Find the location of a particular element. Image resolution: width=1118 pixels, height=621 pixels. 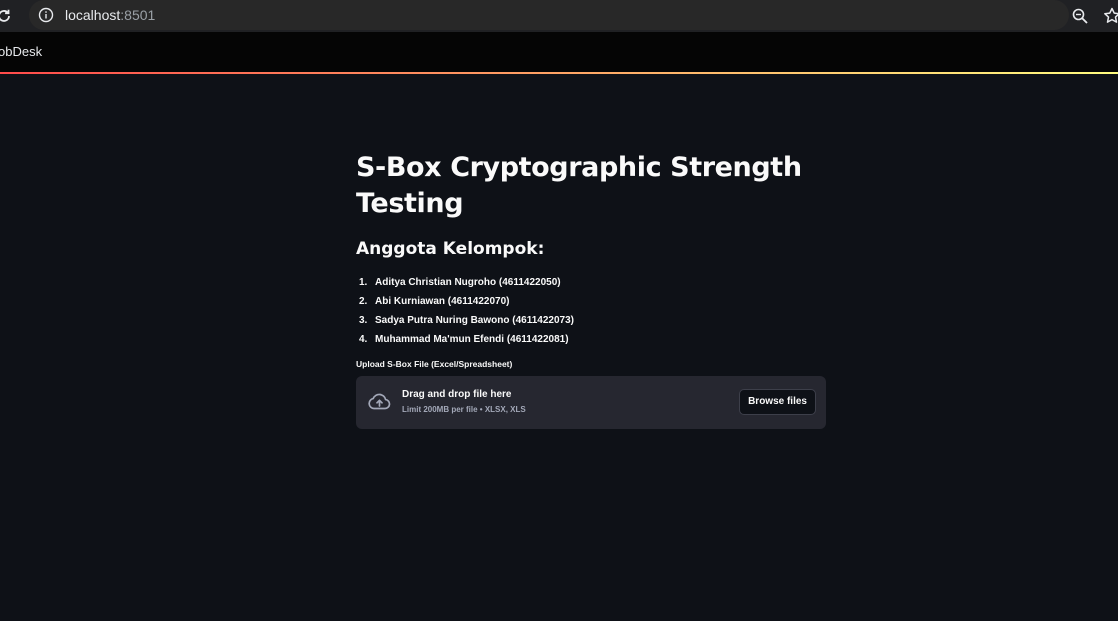

browser-toolbar: localhost:8501 is located at coordinates (559, 16).